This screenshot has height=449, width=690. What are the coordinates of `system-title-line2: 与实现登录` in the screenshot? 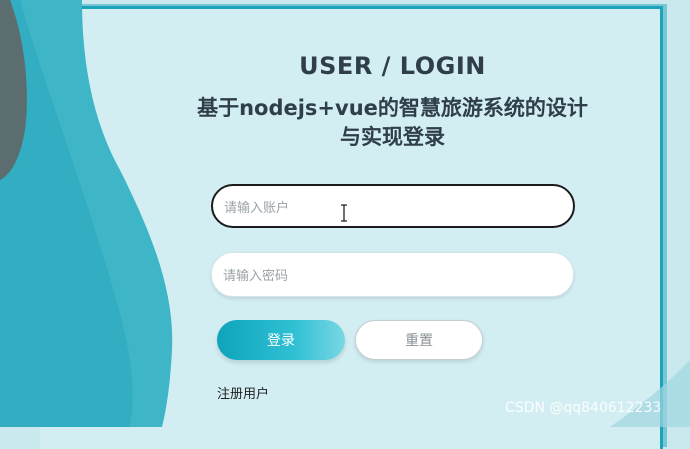 It's located at (392, 137).